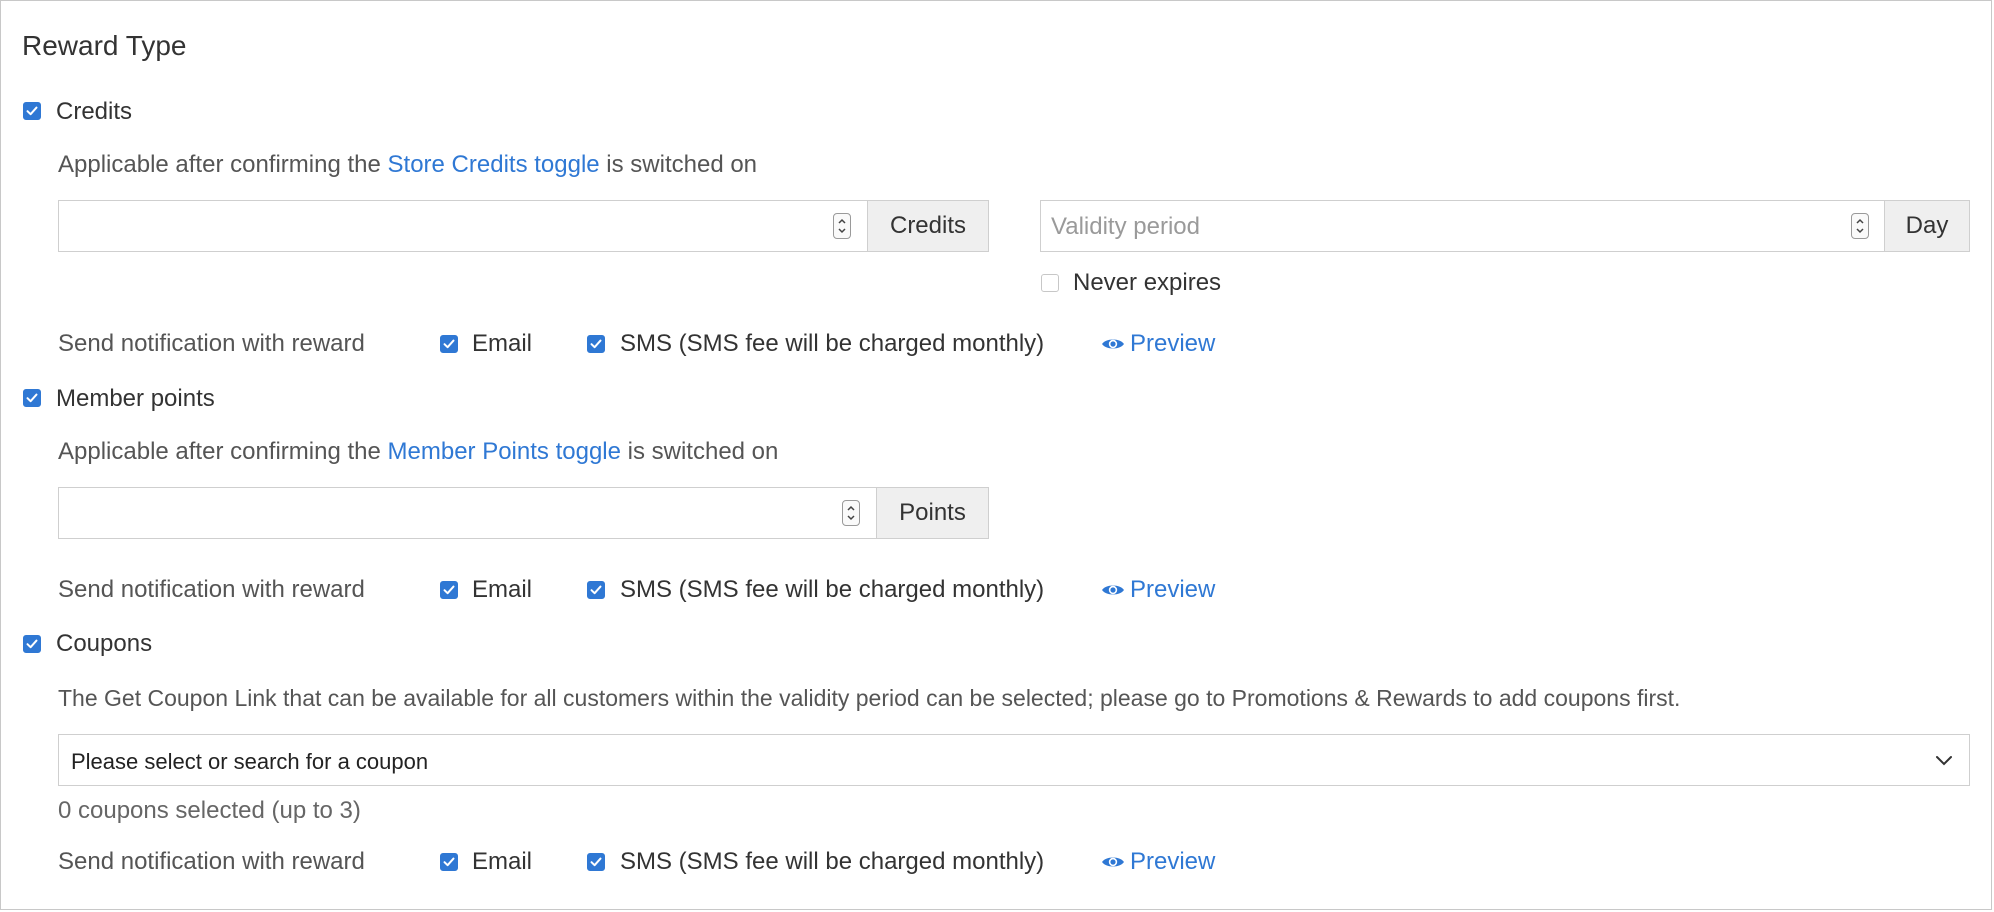  I want to click on credits-email-label: Email, so click(502, 343).